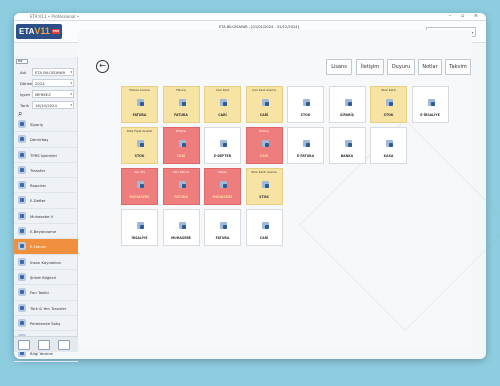 This screenshot has height=386, width=500. What do you see at coordinates (430, 115) in the screenshot?
I see `tile-label: E-İRSALİYE` at bounding box center [430, 115].